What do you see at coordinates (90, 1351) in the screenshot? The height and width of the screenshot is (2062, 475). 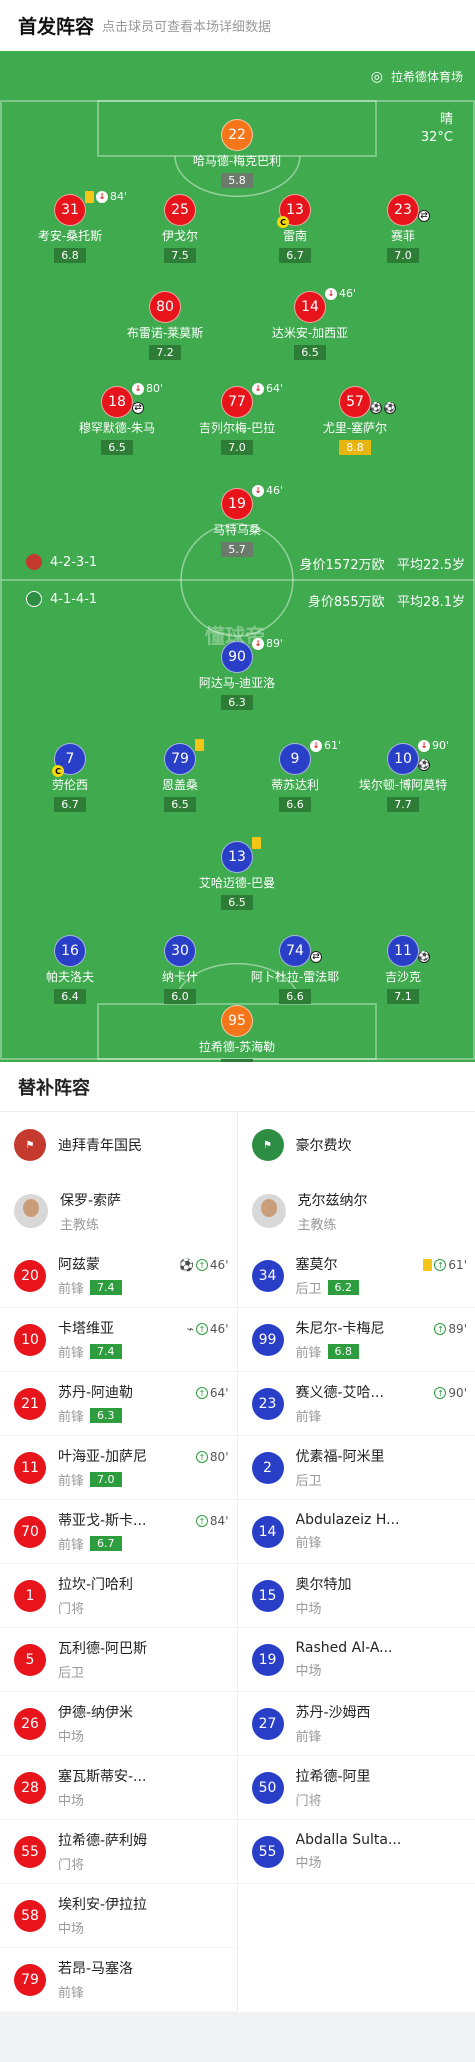 I see `sub-player-meta: 前锋7.4` at bounding box center [90, 1351].